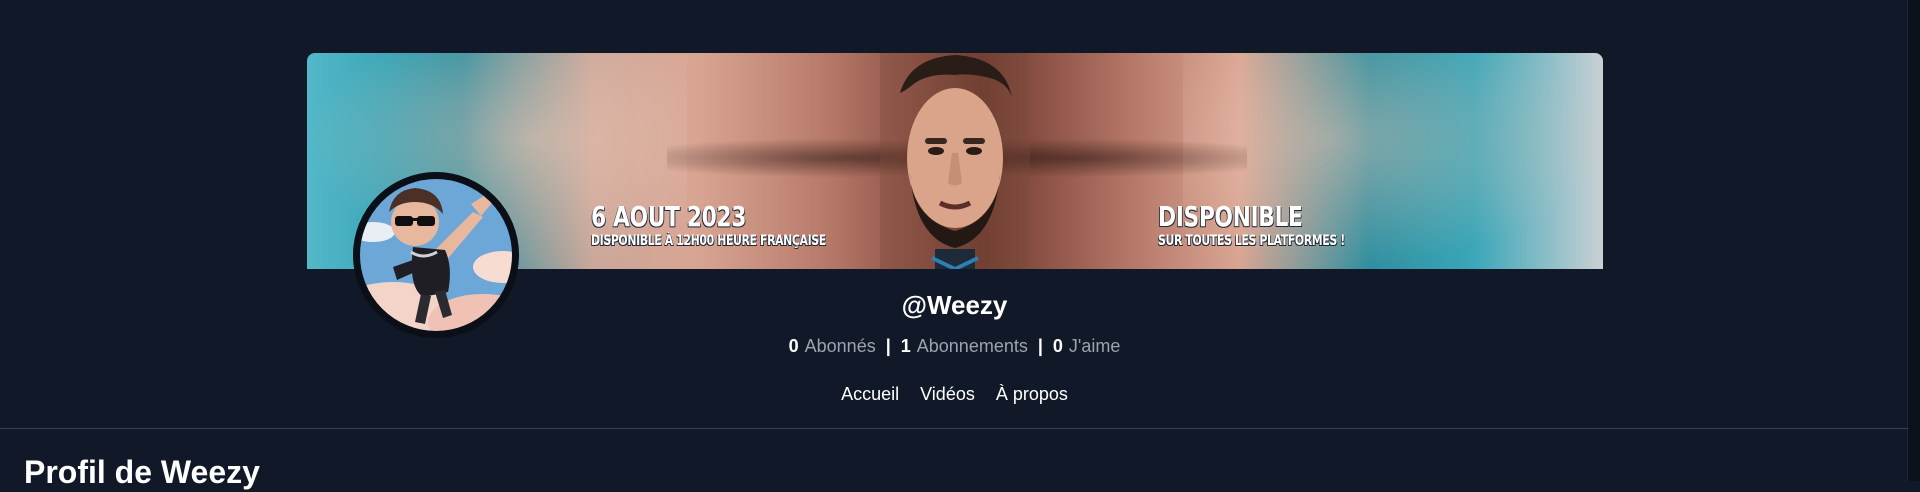 Image resolution: width=1920 pixels, height=492 pixels. I want to click on followers-label: Abonnés, so click(840, 346).